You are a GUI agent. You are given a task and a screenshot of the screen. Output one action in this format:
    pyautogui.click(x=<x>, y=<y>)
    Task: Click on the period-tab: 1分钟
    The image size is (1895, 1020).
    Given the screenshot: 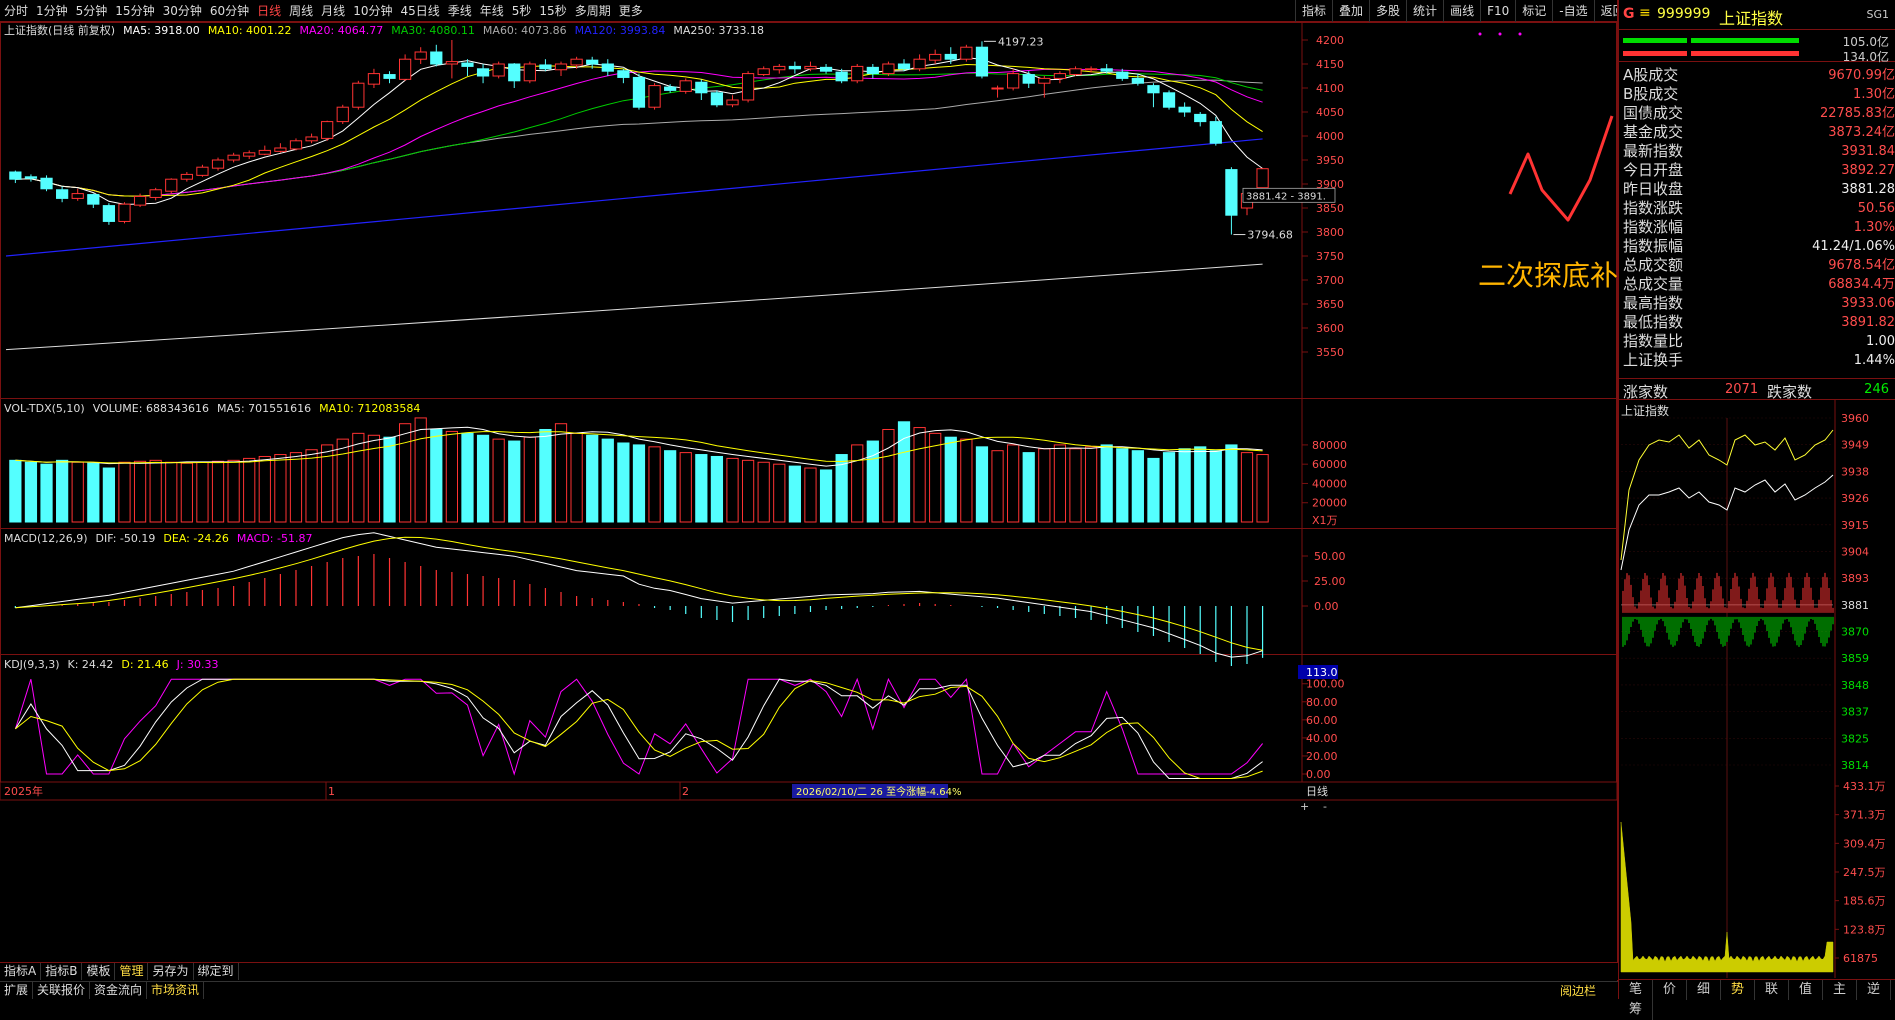 What is the action you would take?
    pyautogui.click(x=52, y=11)
    